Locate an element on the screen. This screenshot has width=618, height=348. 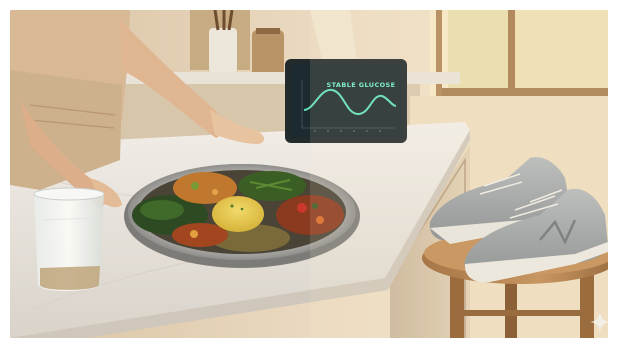
water-glass is located at coordinates (69, 239).